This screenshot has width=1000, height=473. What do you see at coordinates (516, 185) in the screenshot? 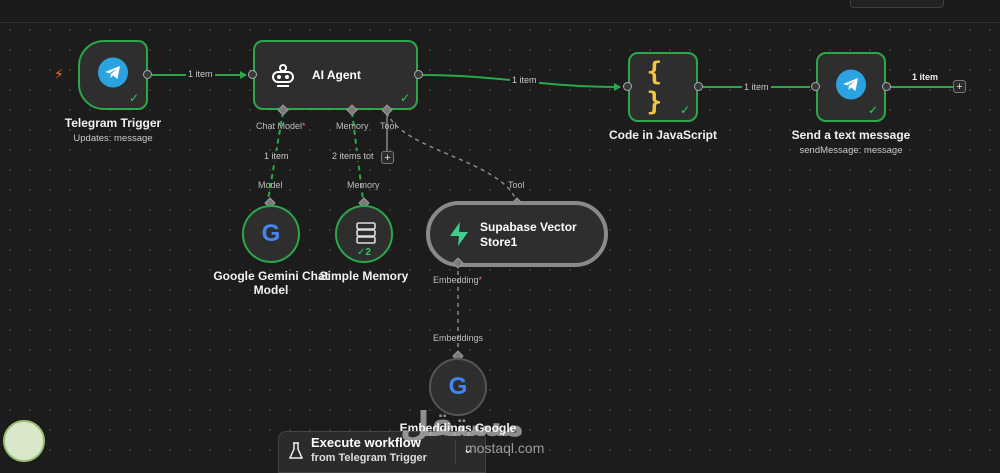
I see `tool-input-label: Tool` at bounding box center [516, 185].